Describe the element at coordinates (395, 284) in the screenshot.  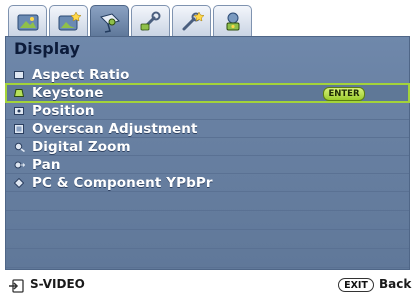
I see `back-label: Back` at that location.